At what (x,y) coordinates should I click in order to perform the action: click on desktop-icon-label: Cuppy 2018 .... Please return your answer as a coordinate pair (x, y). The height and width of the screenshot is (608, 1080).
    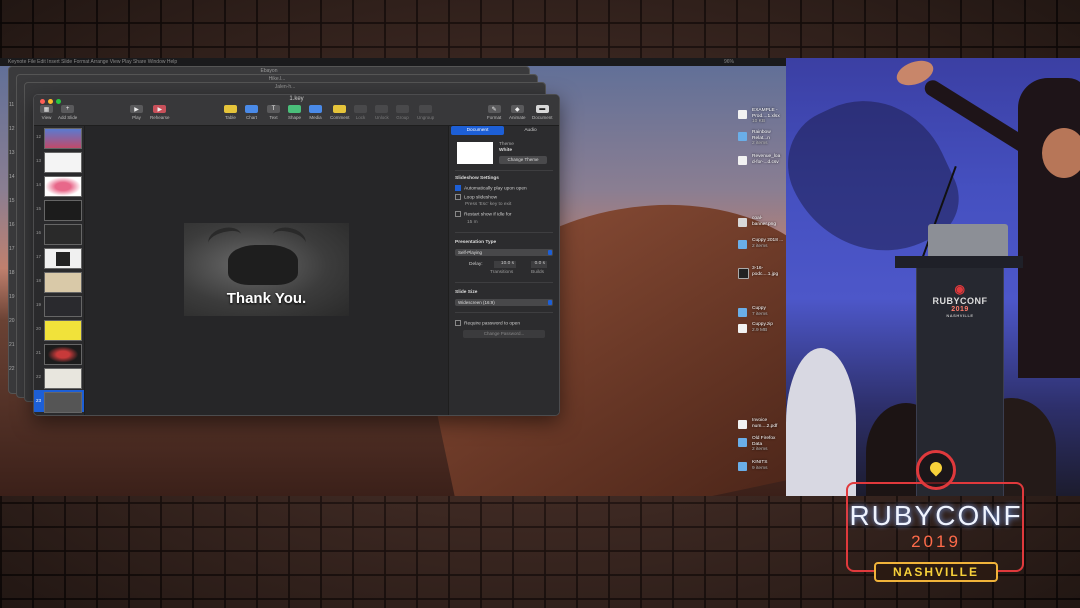
    Looking at the image, I should click on (768, 240).